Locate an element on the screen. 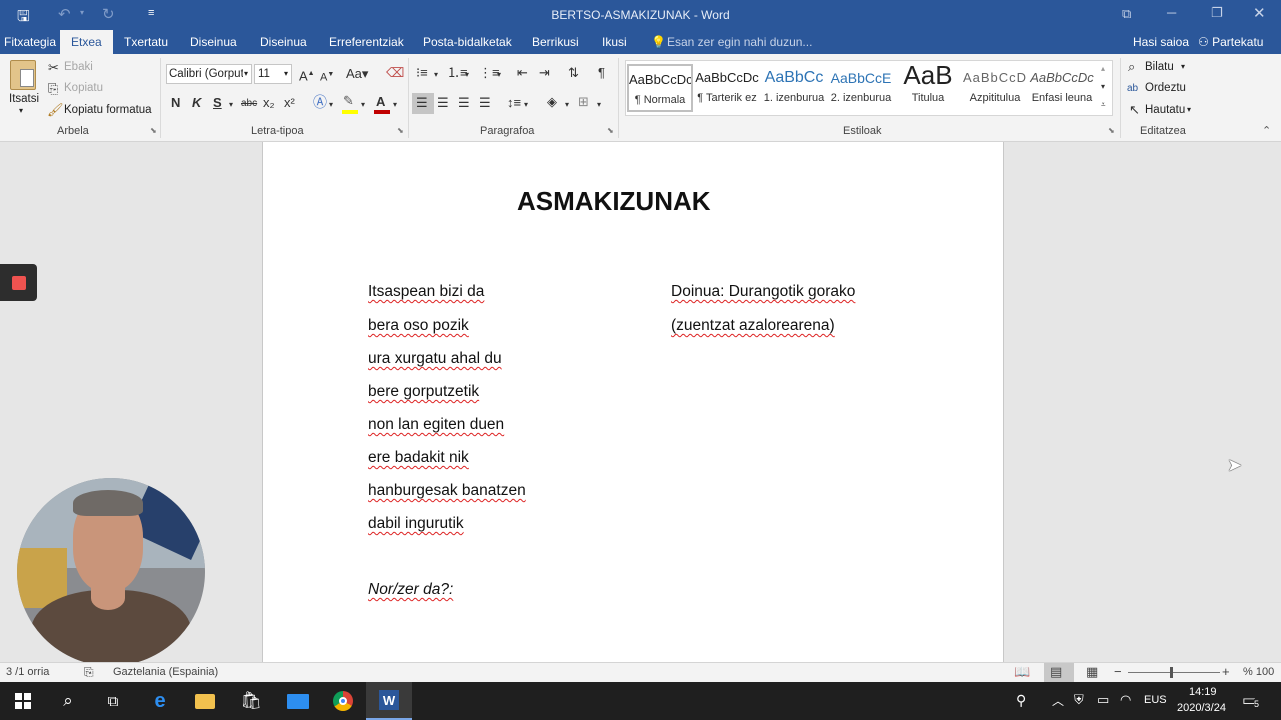 This screenshot has width=1281, height=720. underline-dropdown-icon: ▾ is located at coordinates (231, 105).